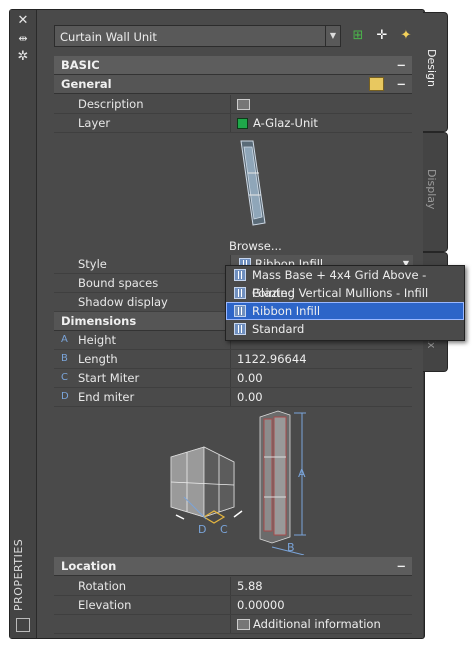 This screenshot has height=647, width=472. I want to click on auto-hide-icon: ⇹, so click(23, 39).